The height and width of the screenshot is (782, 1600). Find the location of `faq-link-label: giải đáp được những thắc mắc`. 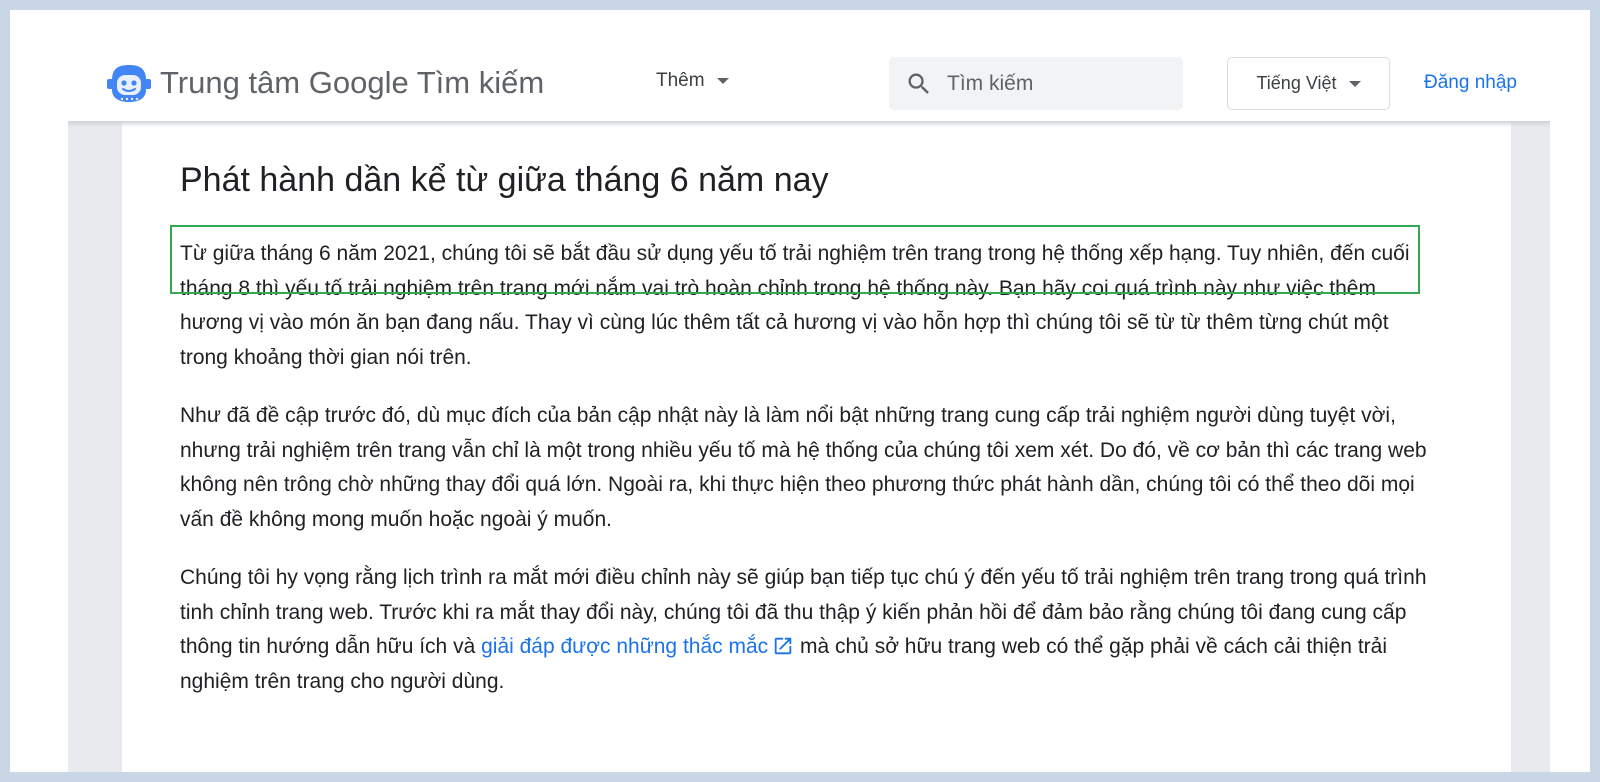

faq-link-label: giải đáp được những thắc mắc is located at coordinates (625, 646).